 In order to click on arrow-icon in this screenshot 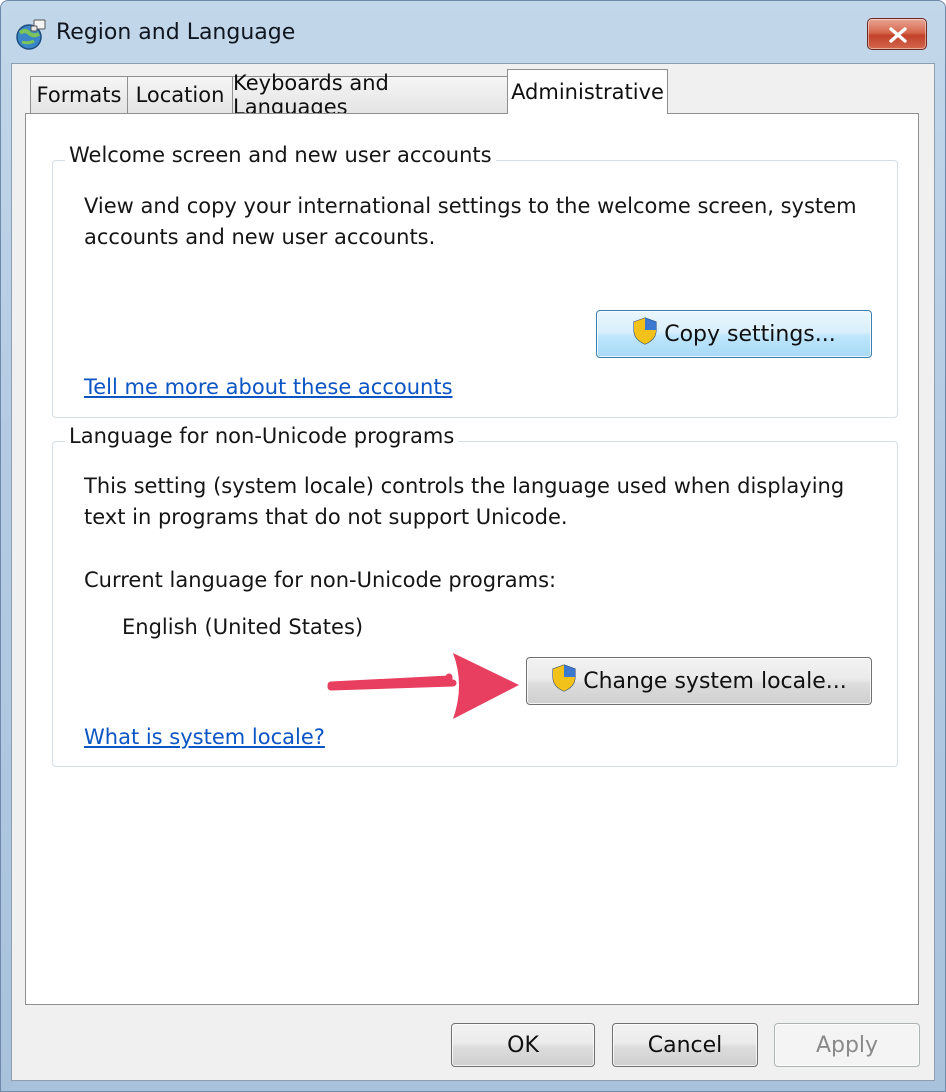, I will do `click(423, 686)`.